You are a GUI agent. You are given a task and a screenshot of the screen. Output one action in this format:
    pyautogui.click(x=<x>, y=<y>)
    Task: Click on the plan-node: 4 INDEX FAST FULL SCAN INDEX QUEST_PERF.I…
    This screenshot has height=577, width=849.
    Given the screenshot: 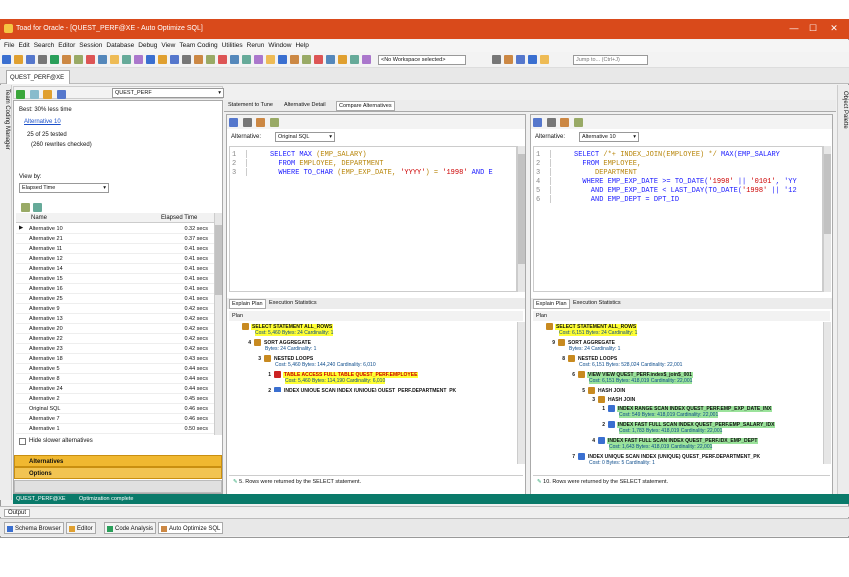 What is the action you would take?
    pyautogui.click(x=673, y=440)
    